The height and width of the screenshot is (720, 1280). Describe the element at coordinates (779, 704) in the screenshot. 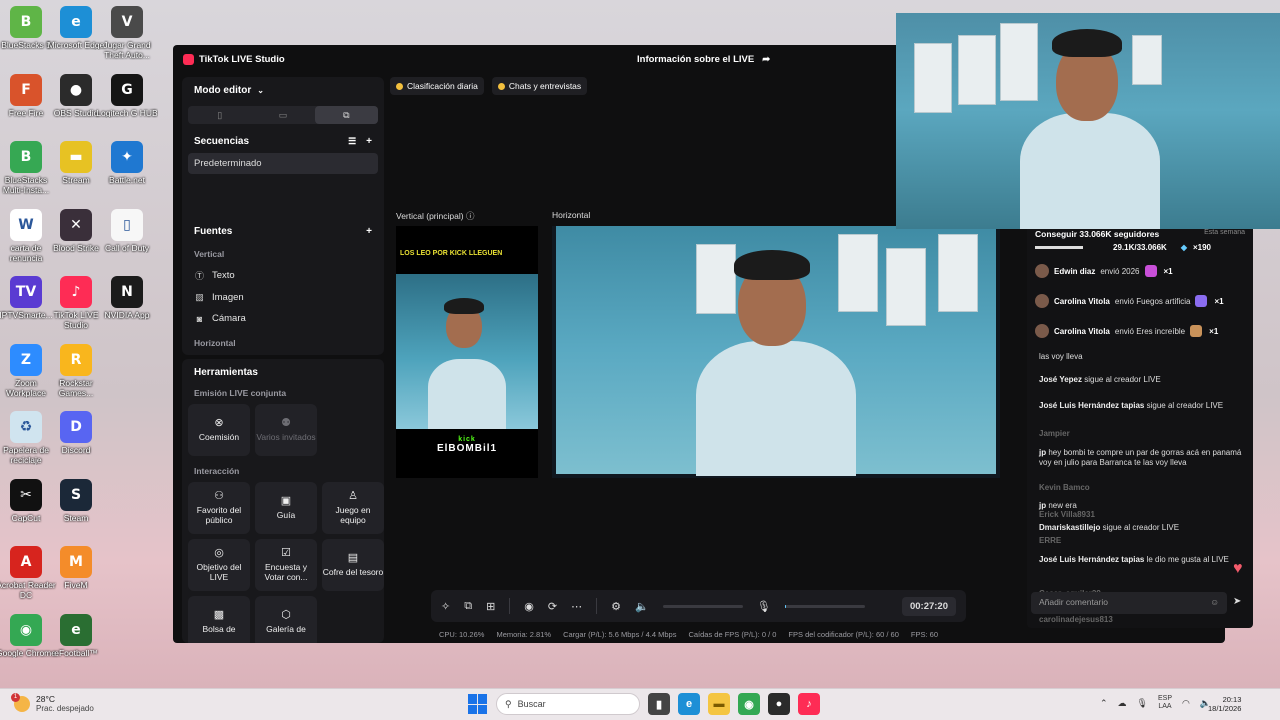

I see `obs-icon: ●` at that location.